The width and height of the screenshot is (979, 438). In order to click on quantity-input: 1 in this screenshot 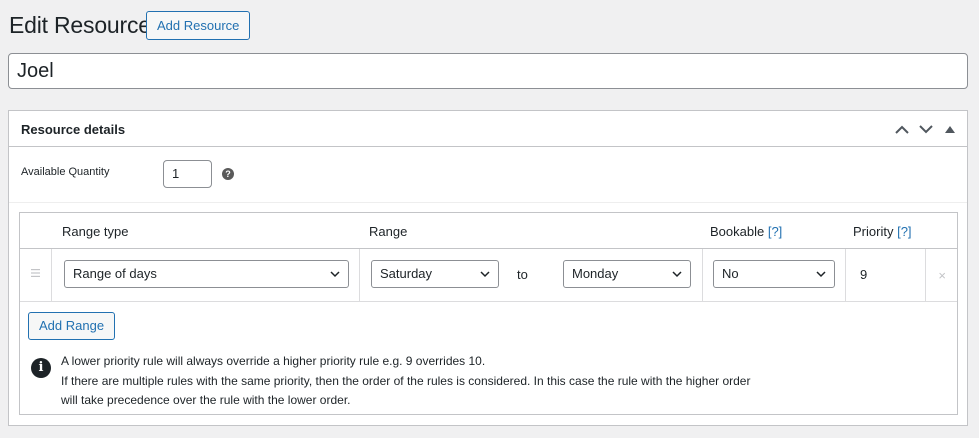, I will do `click(187, 174)`.